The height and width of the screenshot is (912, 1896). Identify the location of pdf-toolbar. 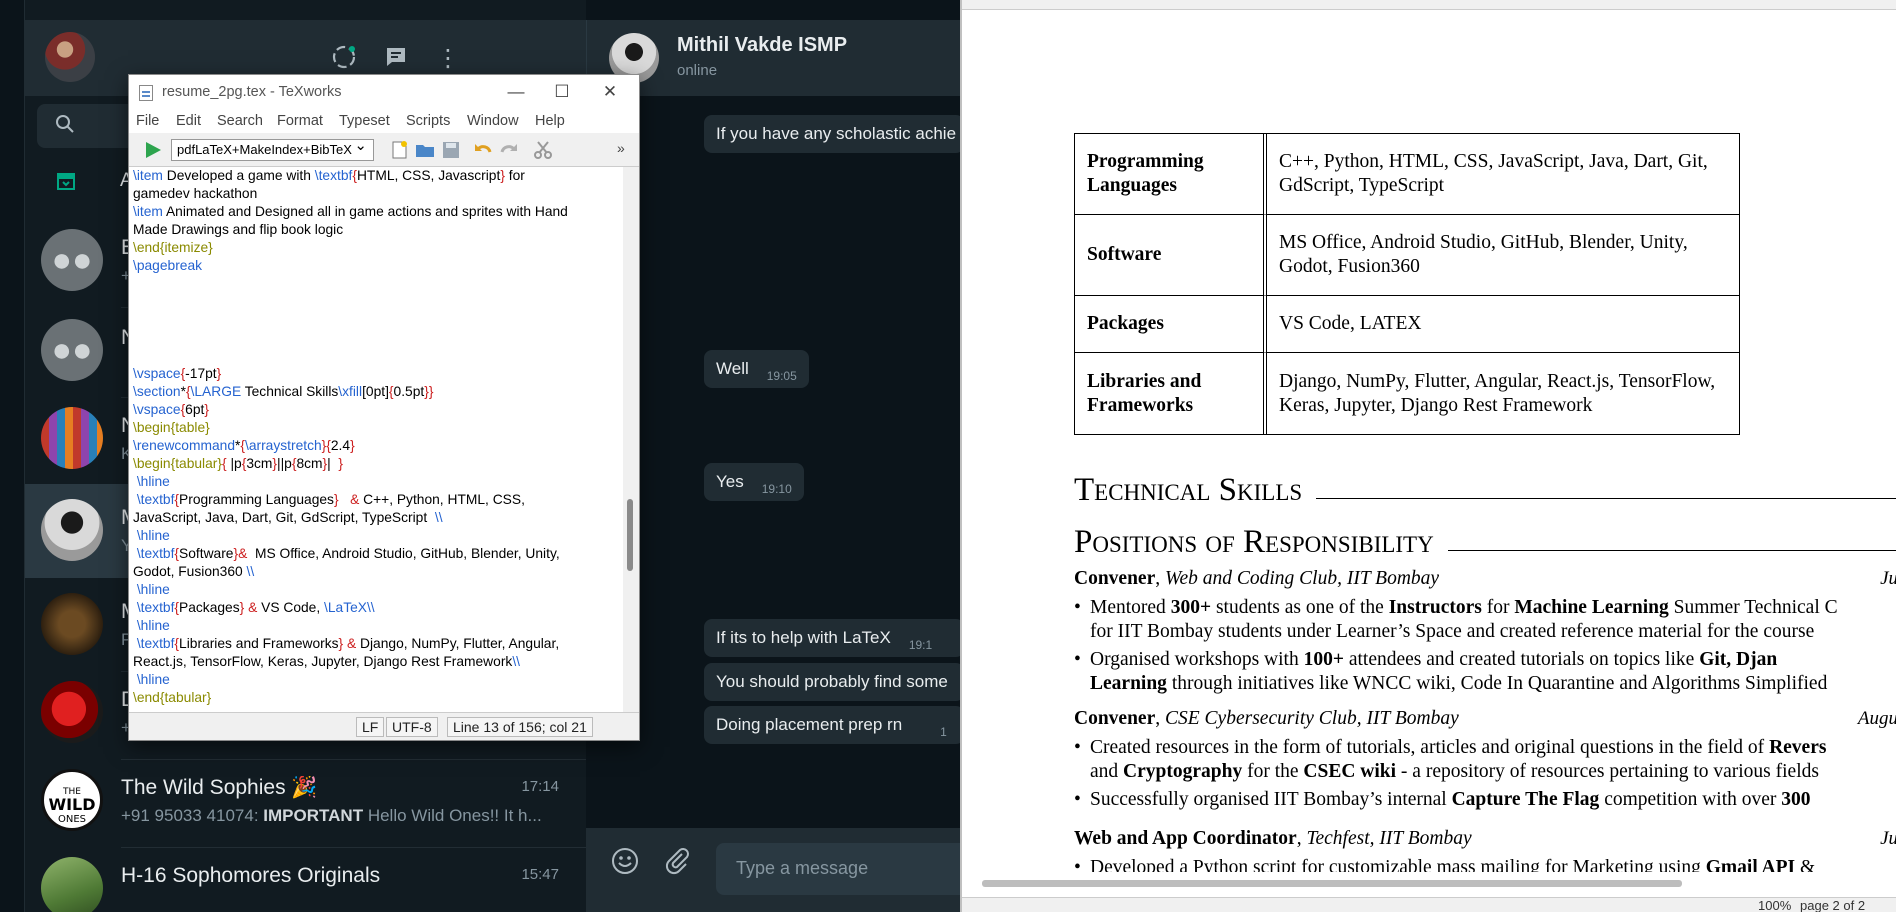
(1429, 5).